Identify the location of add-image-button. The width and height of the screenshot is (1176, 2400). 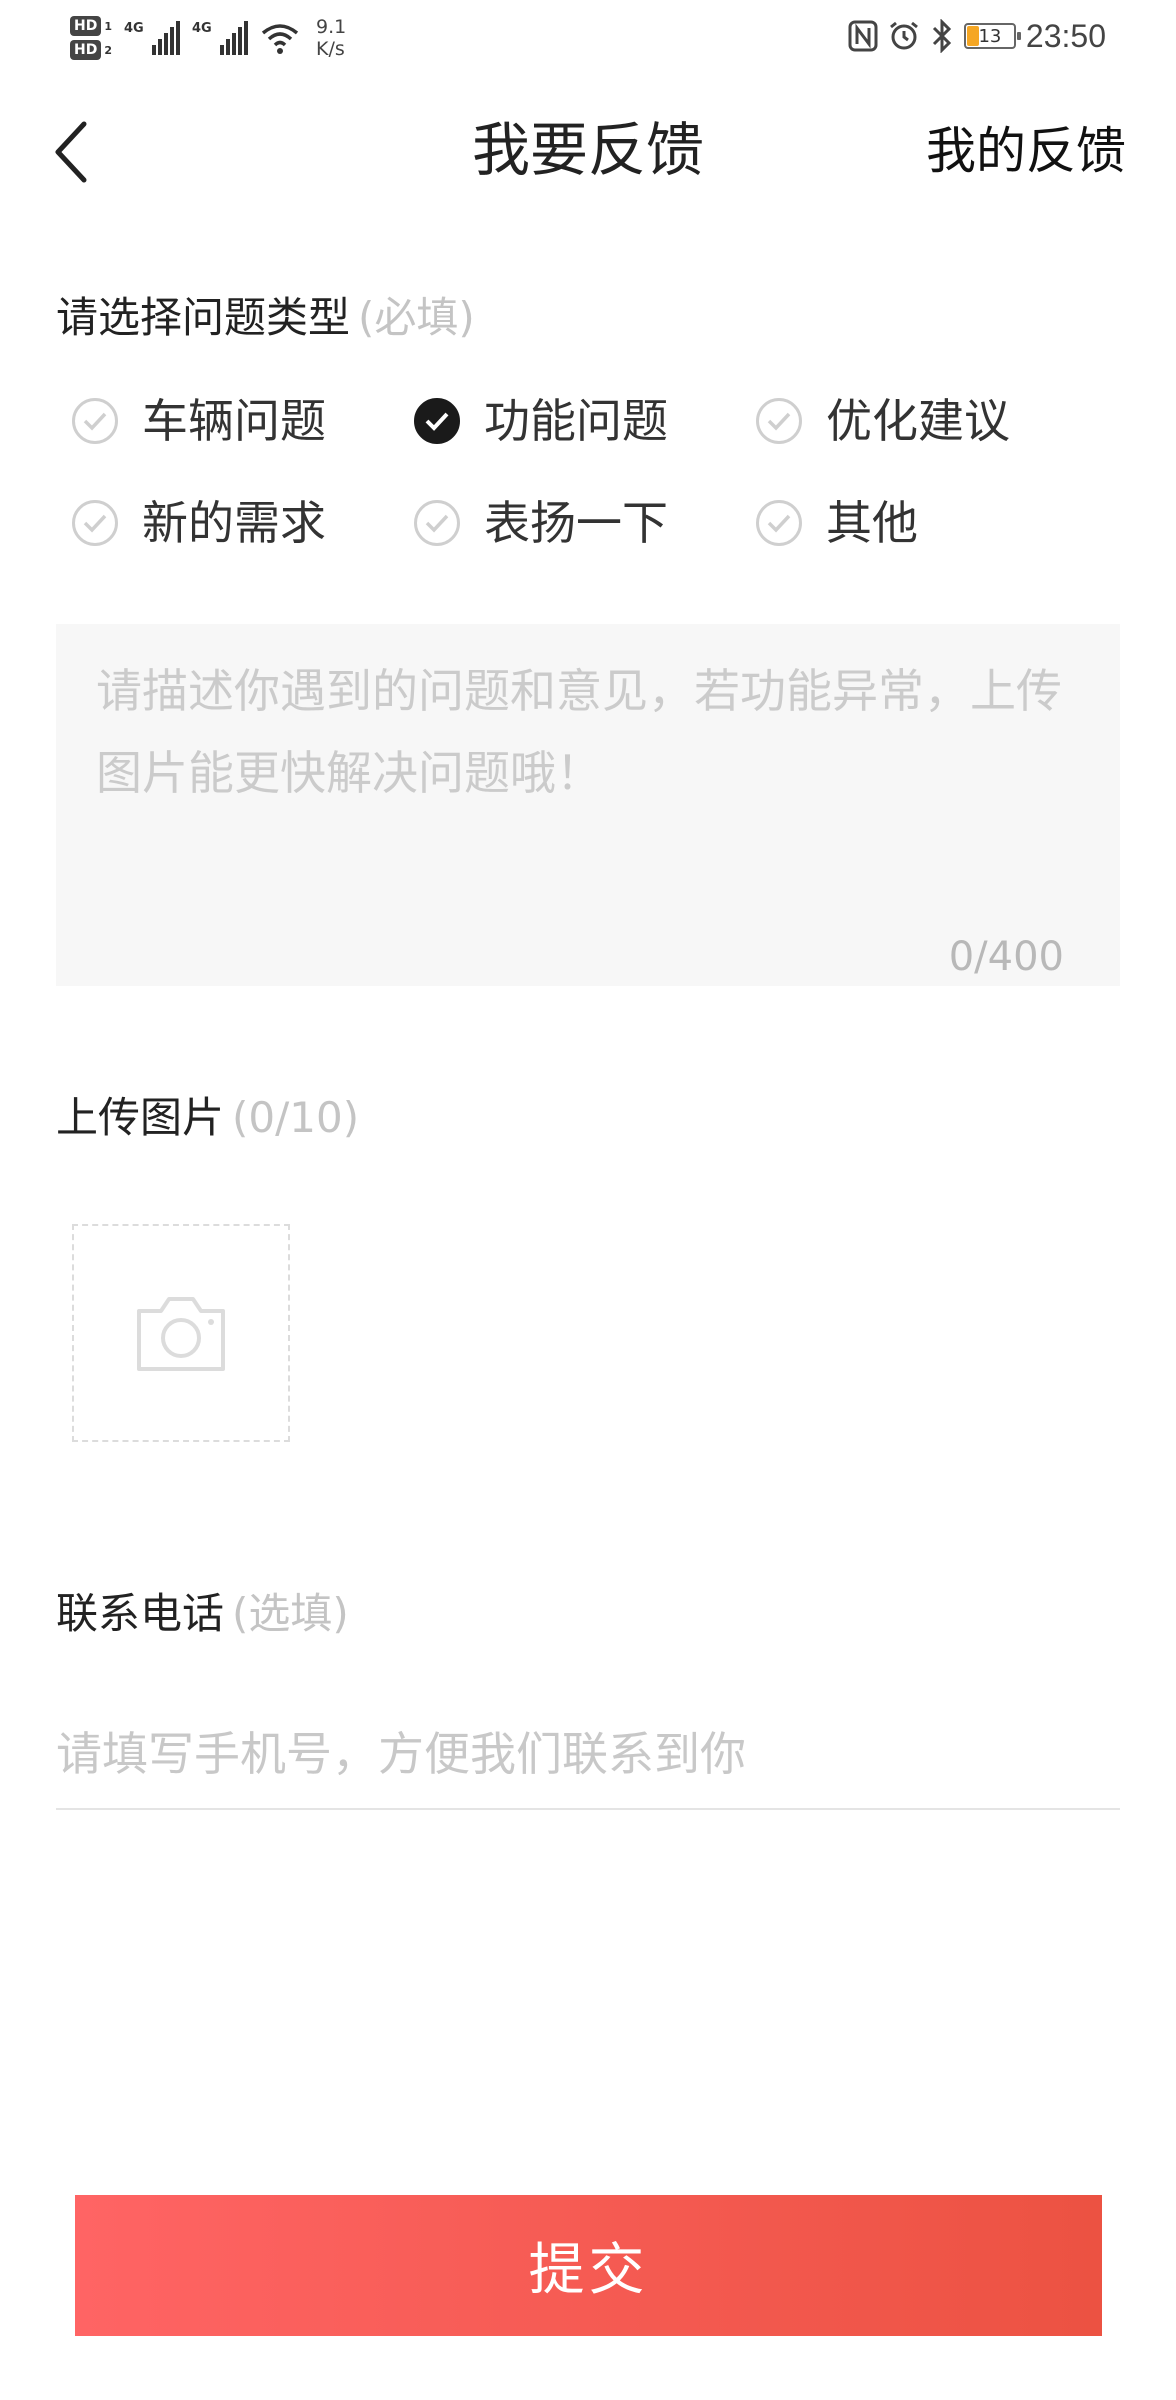
(181, 1333).